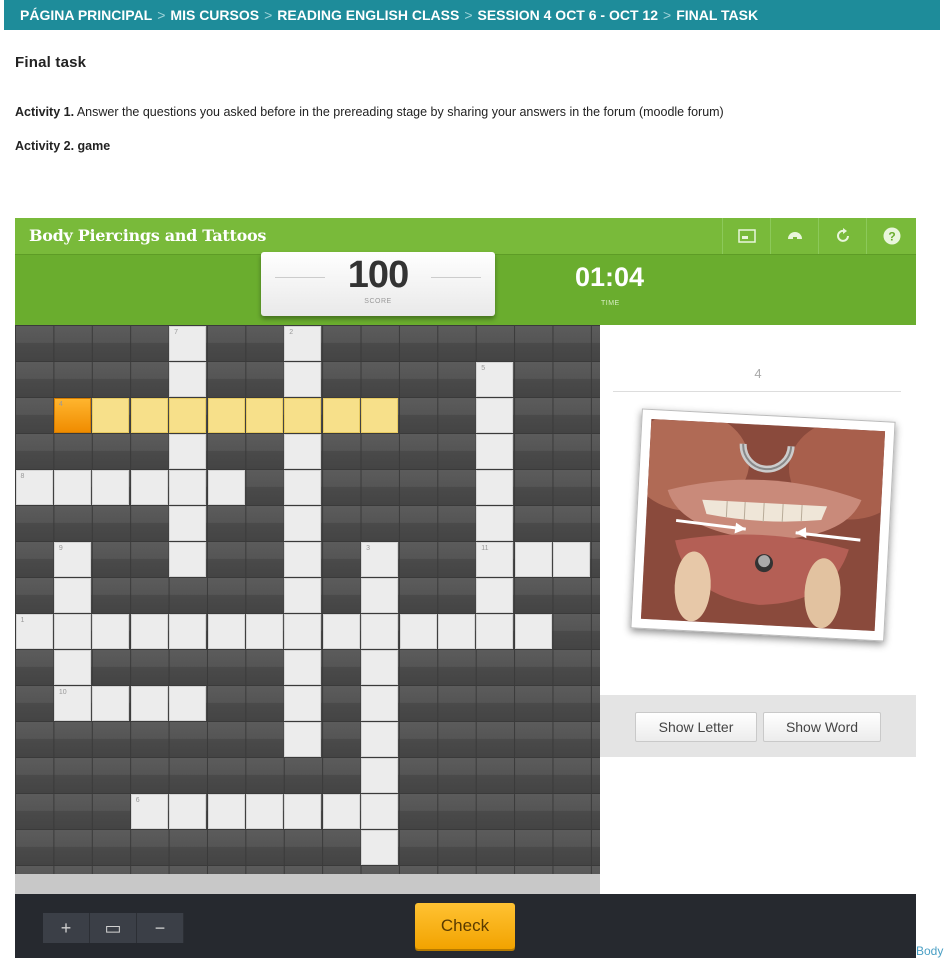 This screenshot has width=944, height=962. What do you see at coordinates (929, 951) in the screenshot?
I see `truncated-link: Body` at bounding box center [929, 951].